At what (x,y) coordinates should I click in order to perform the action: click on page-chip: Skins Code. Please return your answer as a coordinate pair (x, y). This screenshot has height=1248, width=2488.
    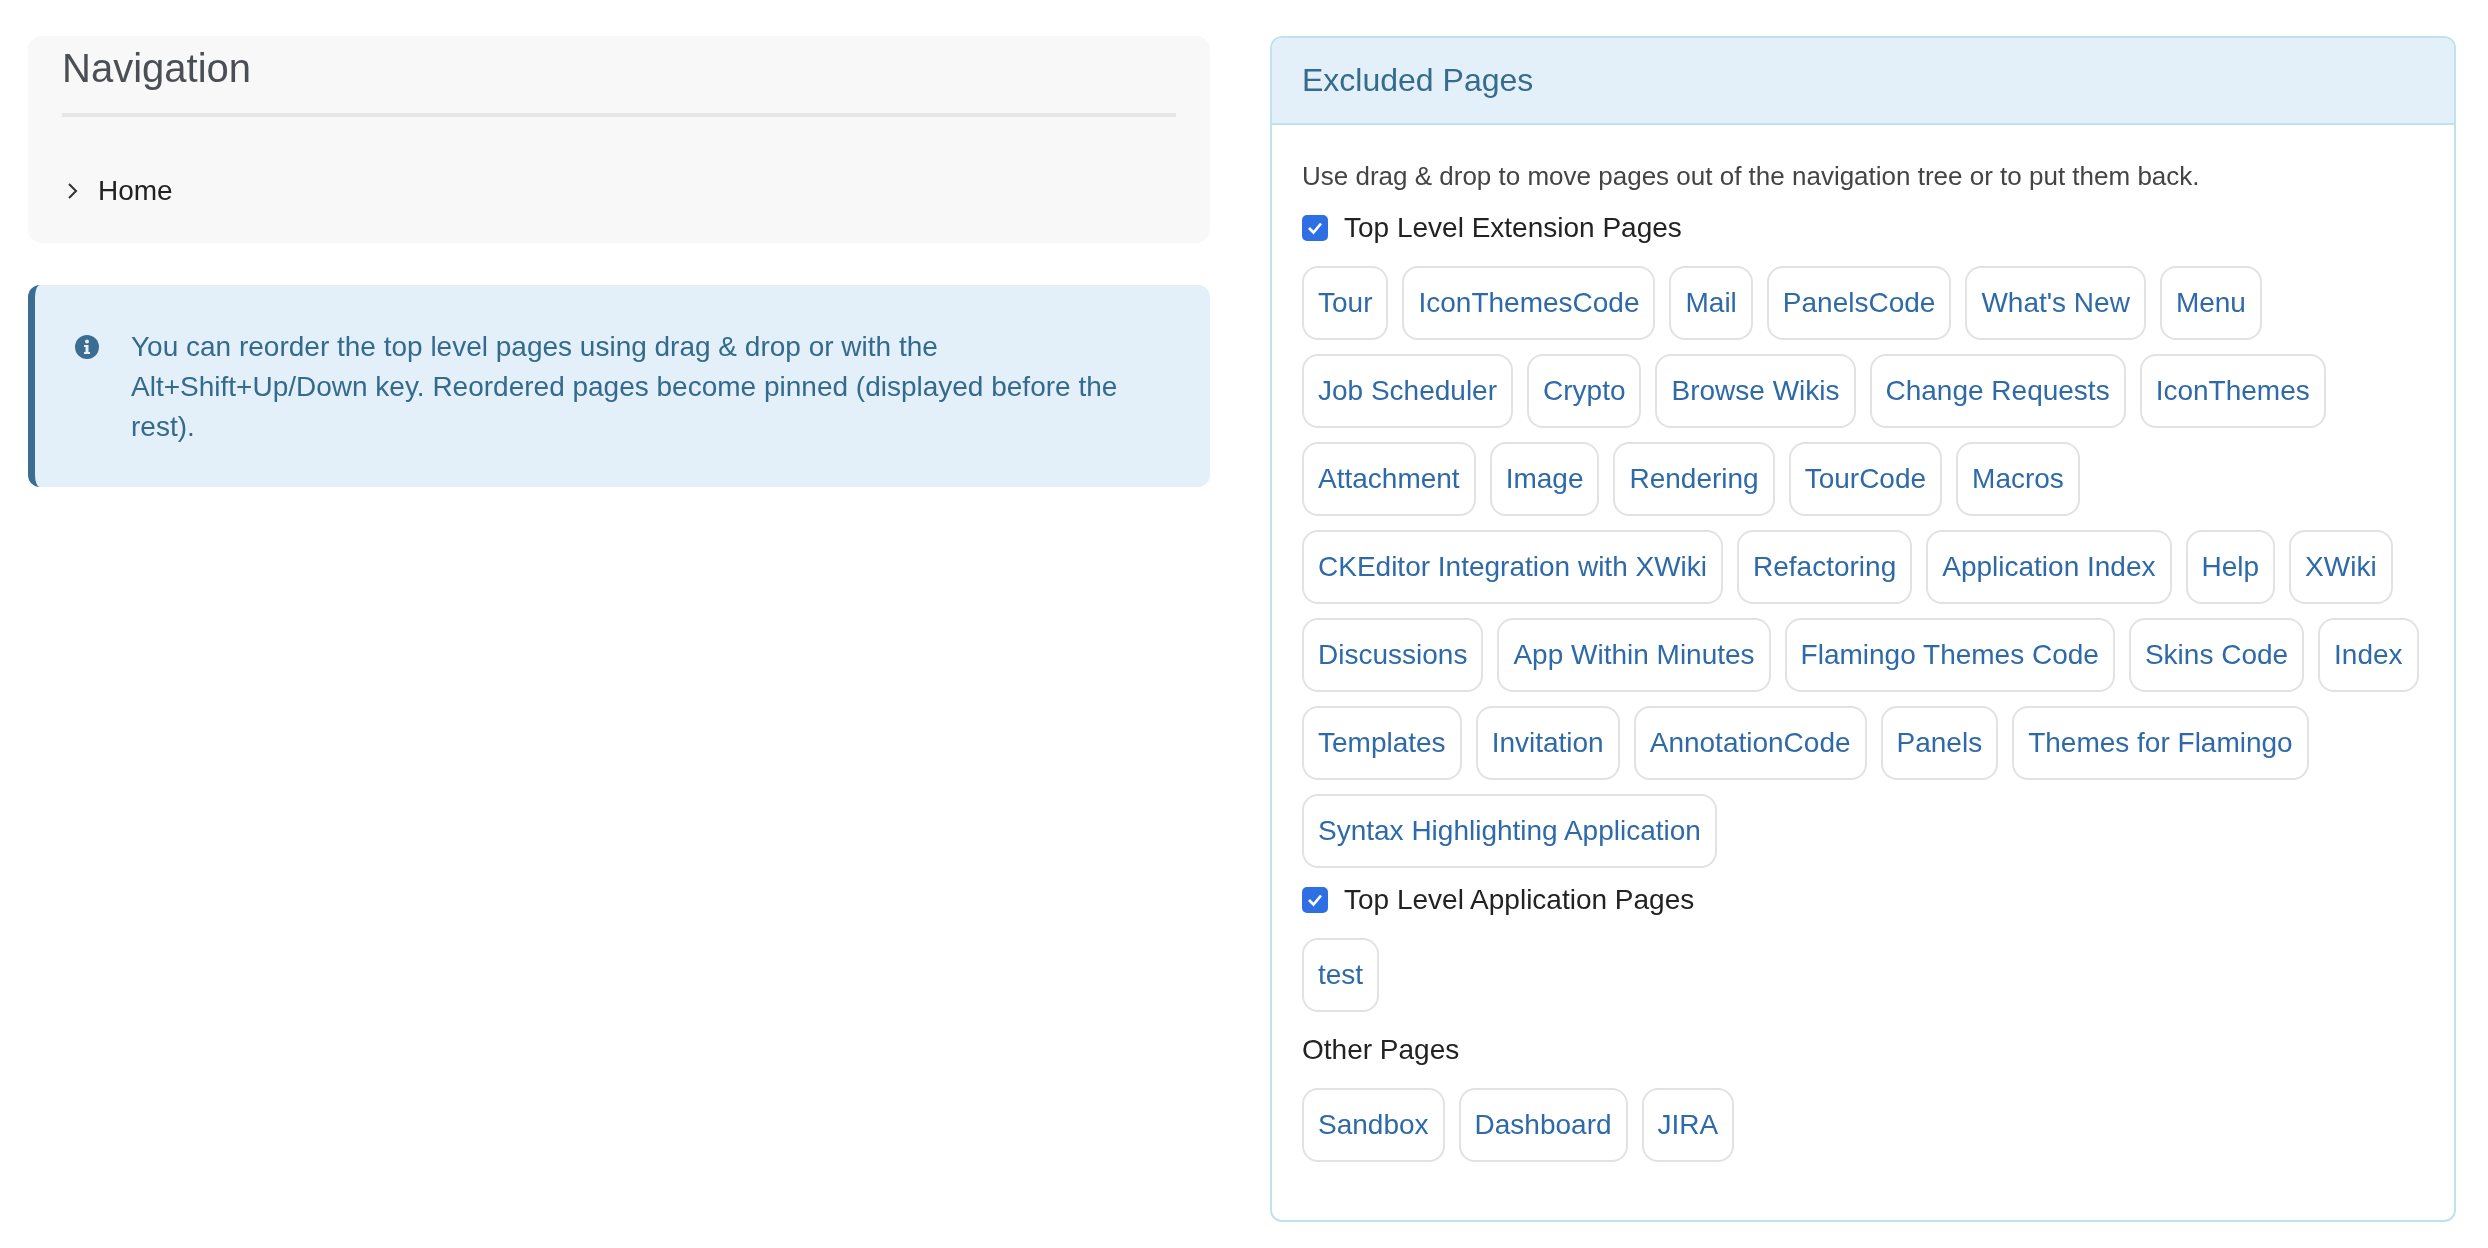
    Looking at the image, I should click on (2216, 655).